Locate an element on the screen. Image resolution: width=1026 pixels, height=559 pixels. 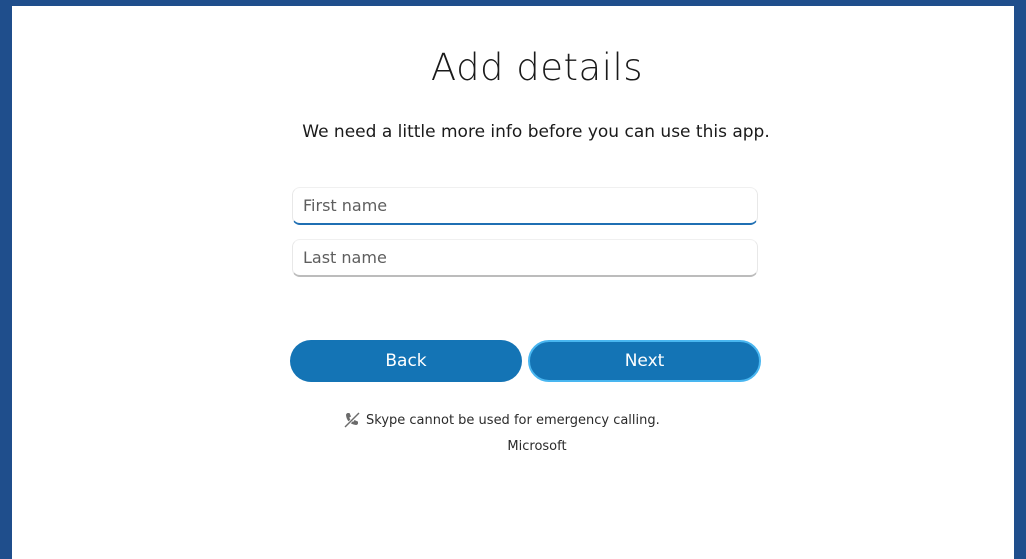
microsoft-brand: Microsoft is located at coordinates (537, 446).